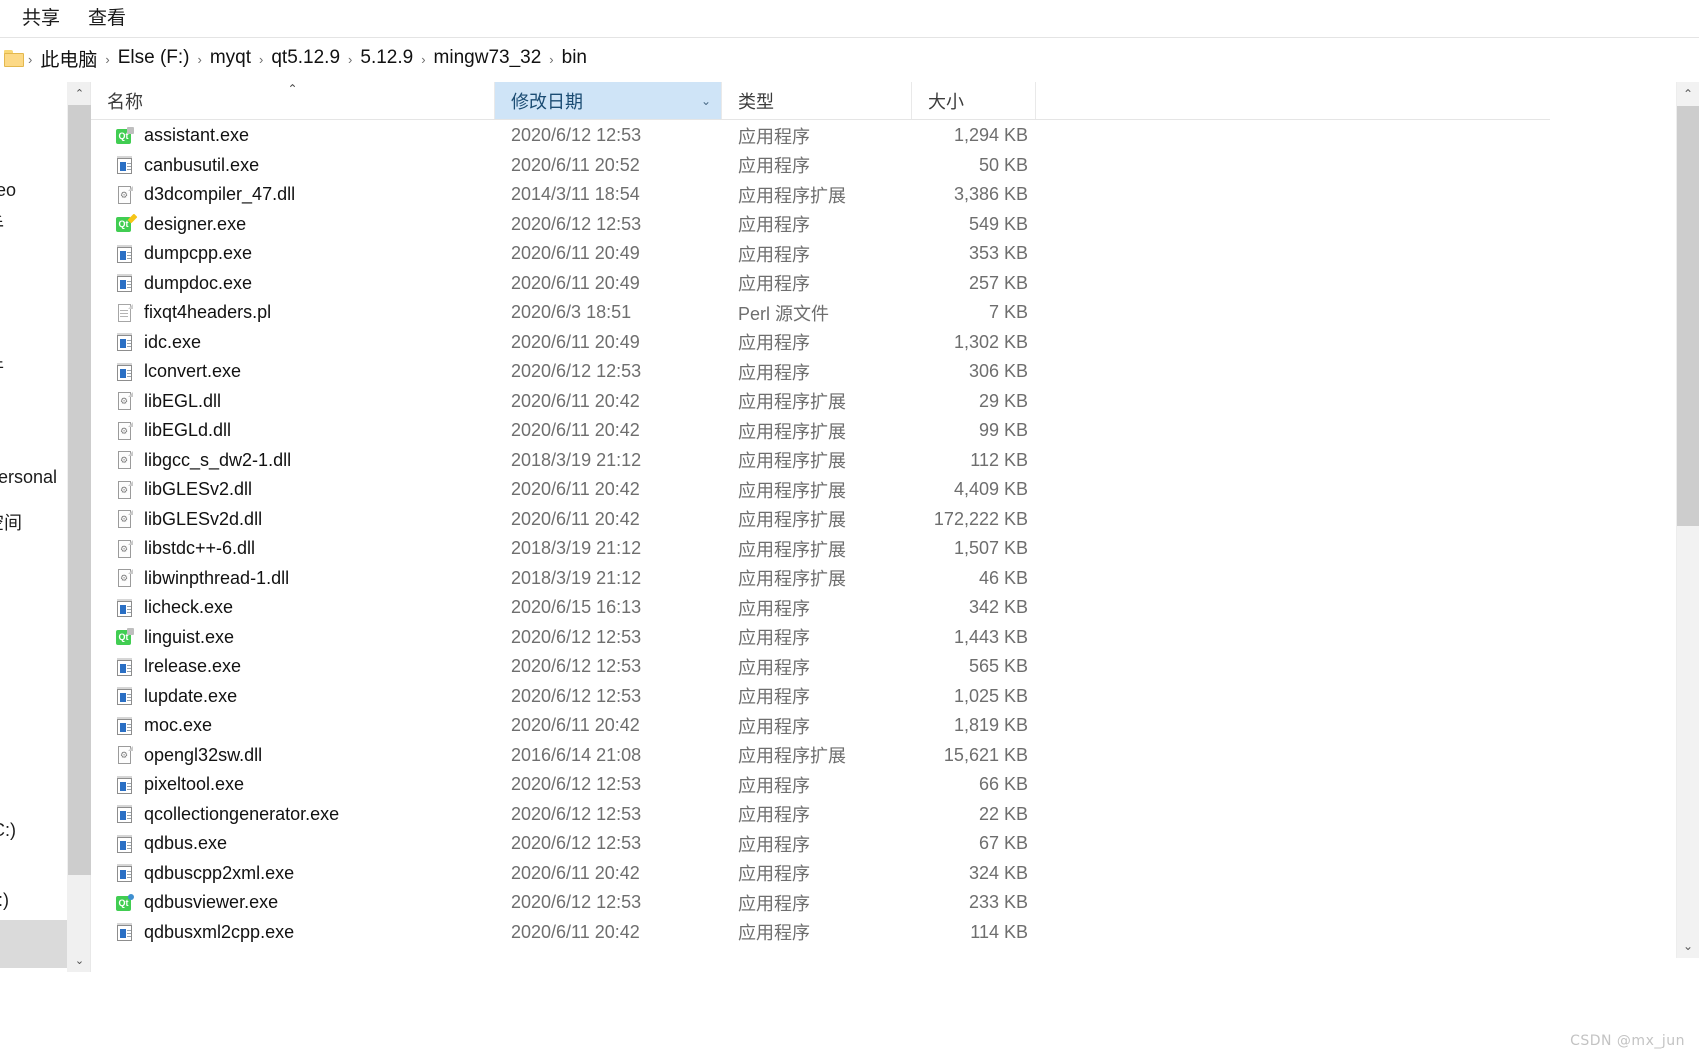 Image resolution: width=1699 pixels, height=1057 pixels. Describe the element at coordinates (293, 548) in the screenshot. I see `file-name-cell: ⚙ libstdc++-6.dll` at that location.